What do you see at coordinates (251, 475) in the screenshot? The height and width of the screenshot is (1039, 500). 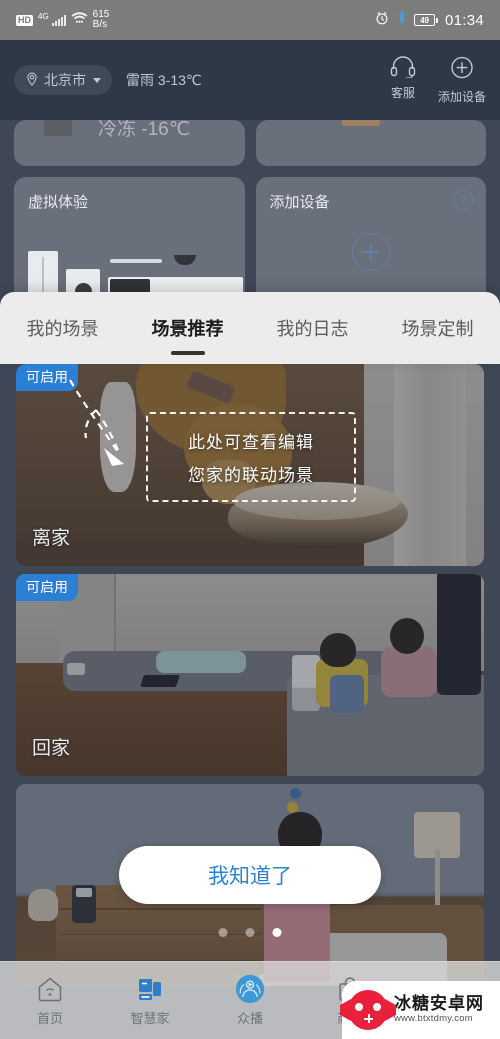 I see `annotation-line-2: 您家的联动场景` at bounding box center [251, 475].